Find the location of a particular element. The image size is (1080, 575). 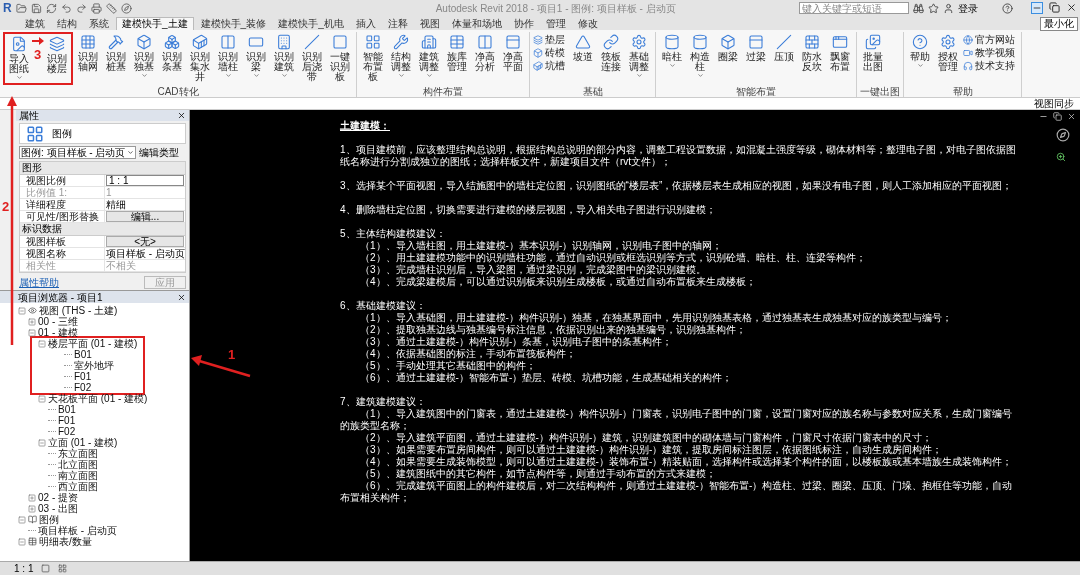

save-icon is located at coordinates (36, 8).